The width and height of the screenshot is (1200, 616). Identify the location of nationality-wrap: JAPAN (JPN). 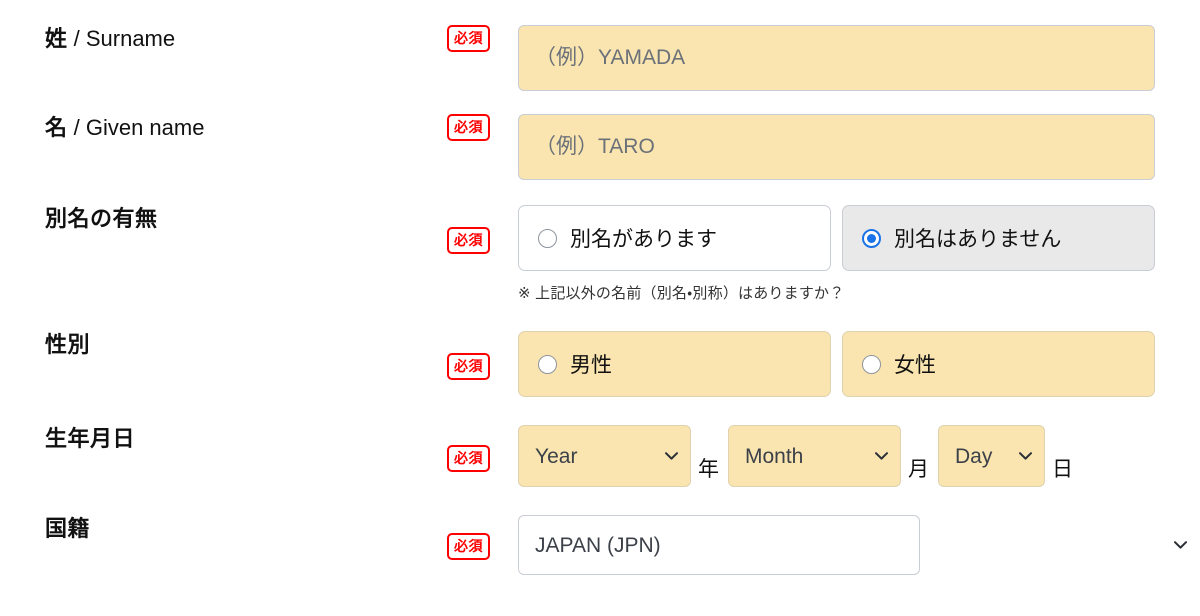
(859, 545).